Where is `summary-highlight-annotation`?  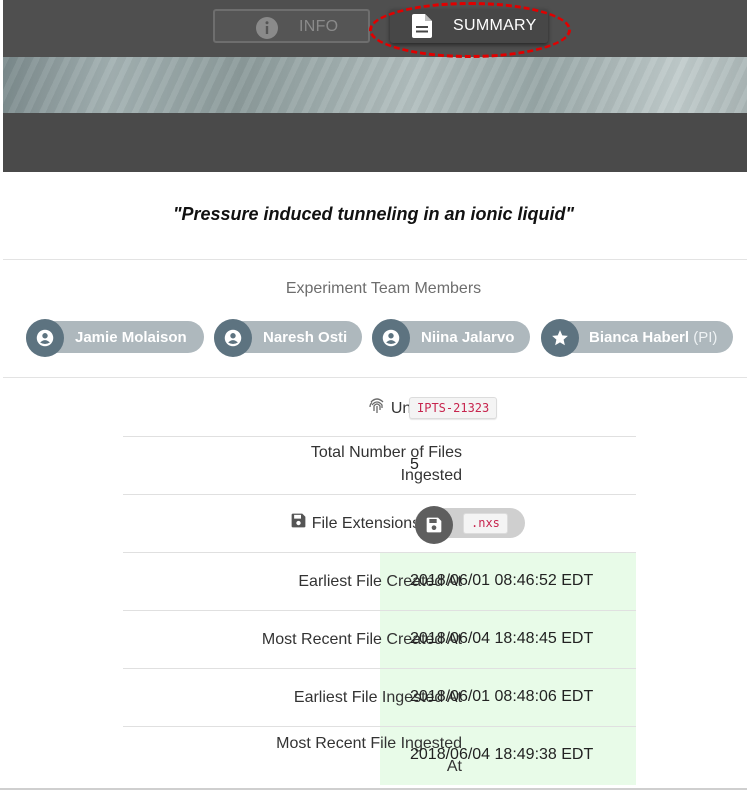
summary-highlight-annotation is located at coordinates (470, 30).